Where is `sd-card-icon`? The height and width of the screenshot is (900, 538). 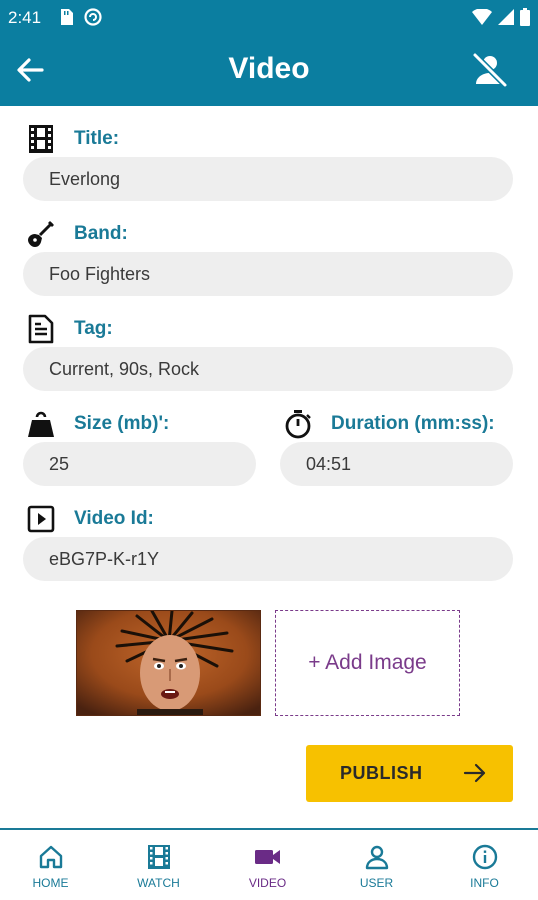
sd-card-icon is located at coordinates (67, 17).